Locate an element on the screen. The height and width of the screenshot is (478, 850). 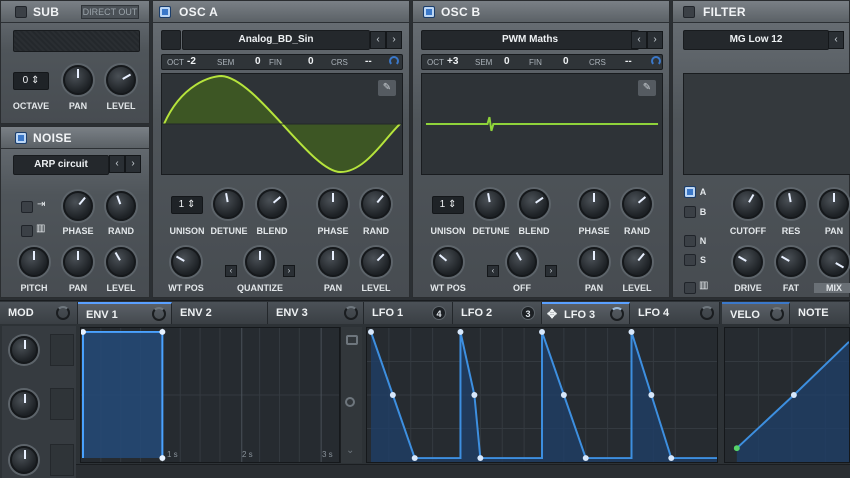
filter-response-display is located at coordinates (766, 124).